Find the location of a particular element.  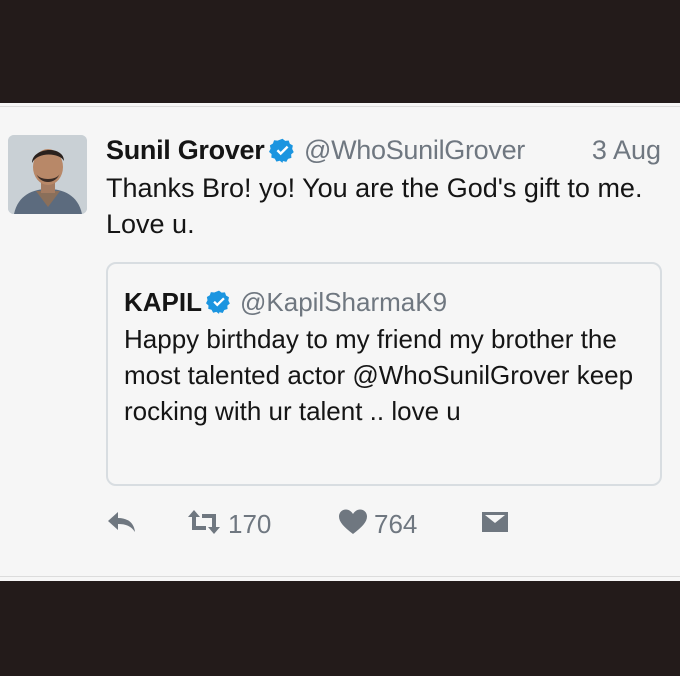

quoted-author-name: KAPIL is located at coordinates (163, 302).